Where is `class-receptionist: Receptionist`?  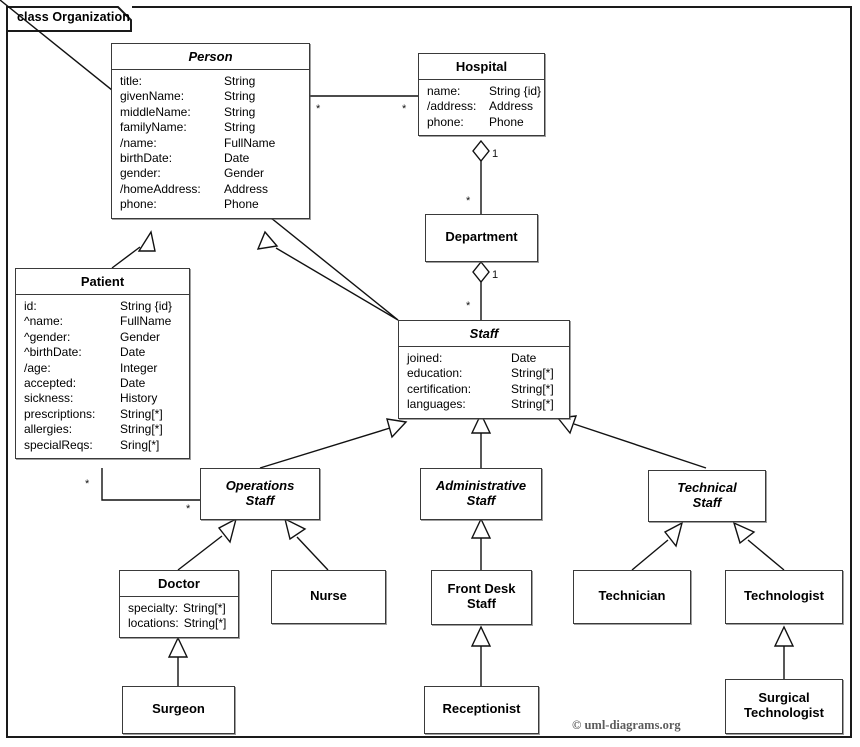
class-receptionist: Receptionist is located at coordinates (481, 710).